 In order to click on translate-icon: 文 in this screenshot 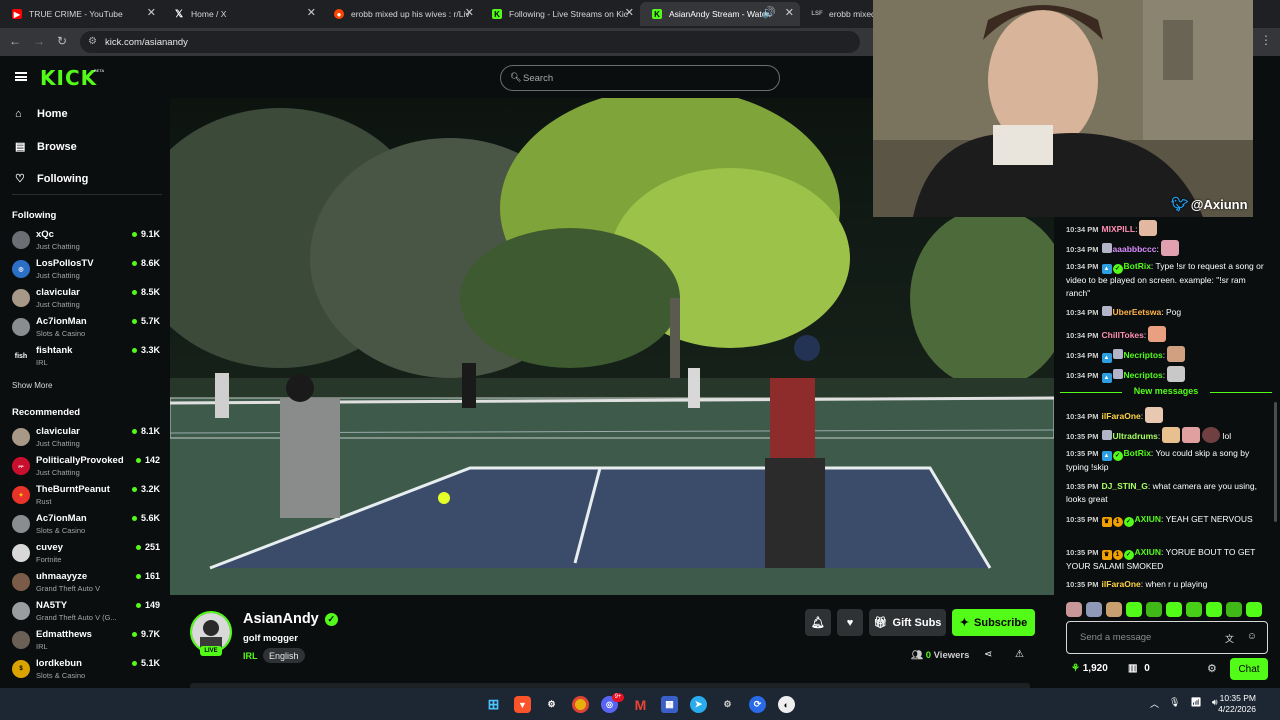, I will do `click(1229, 638)`.